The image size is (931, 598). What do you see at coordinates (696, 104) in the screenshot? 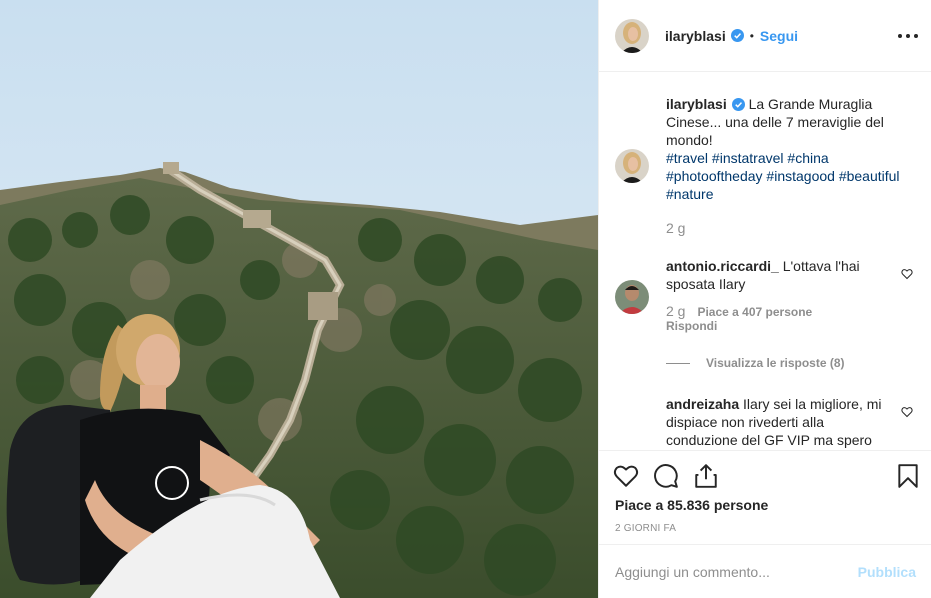
I see `caption-username: ilaryblasi` at bounding box center [696, 104].